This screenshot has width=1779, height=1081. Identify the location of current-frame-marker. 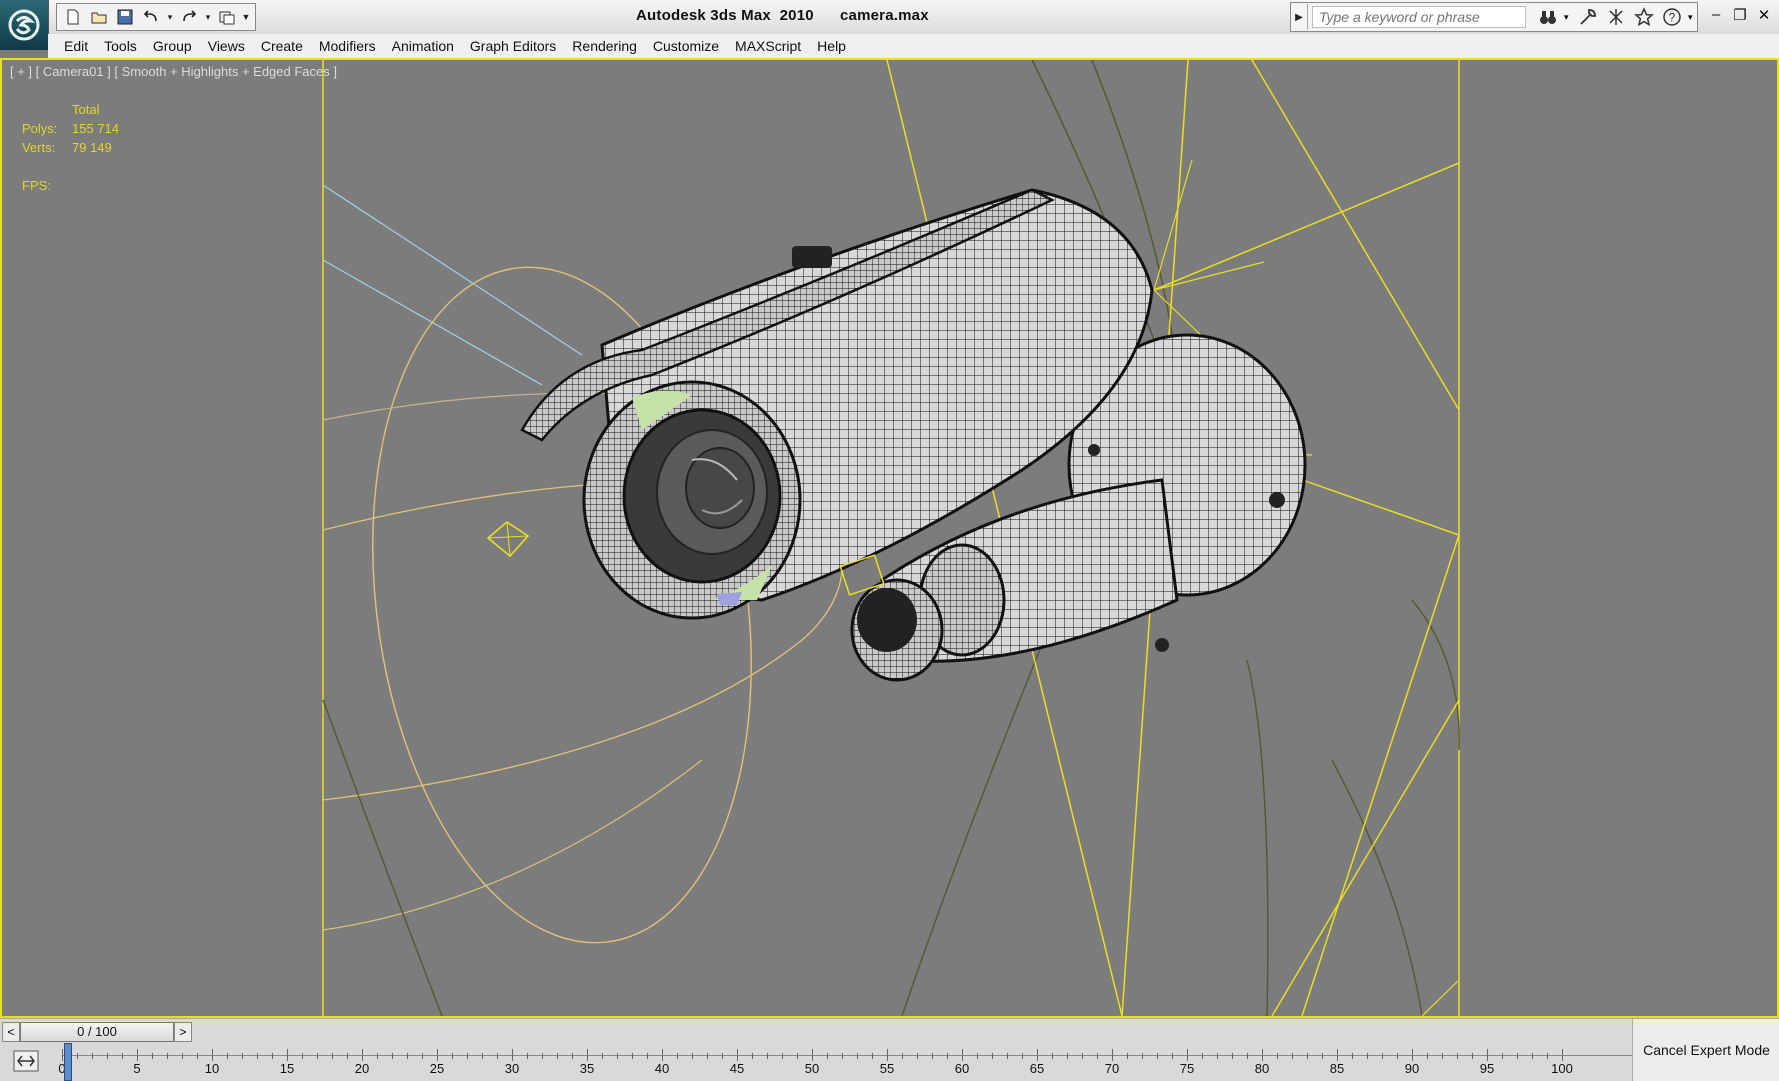
(68, 1062).